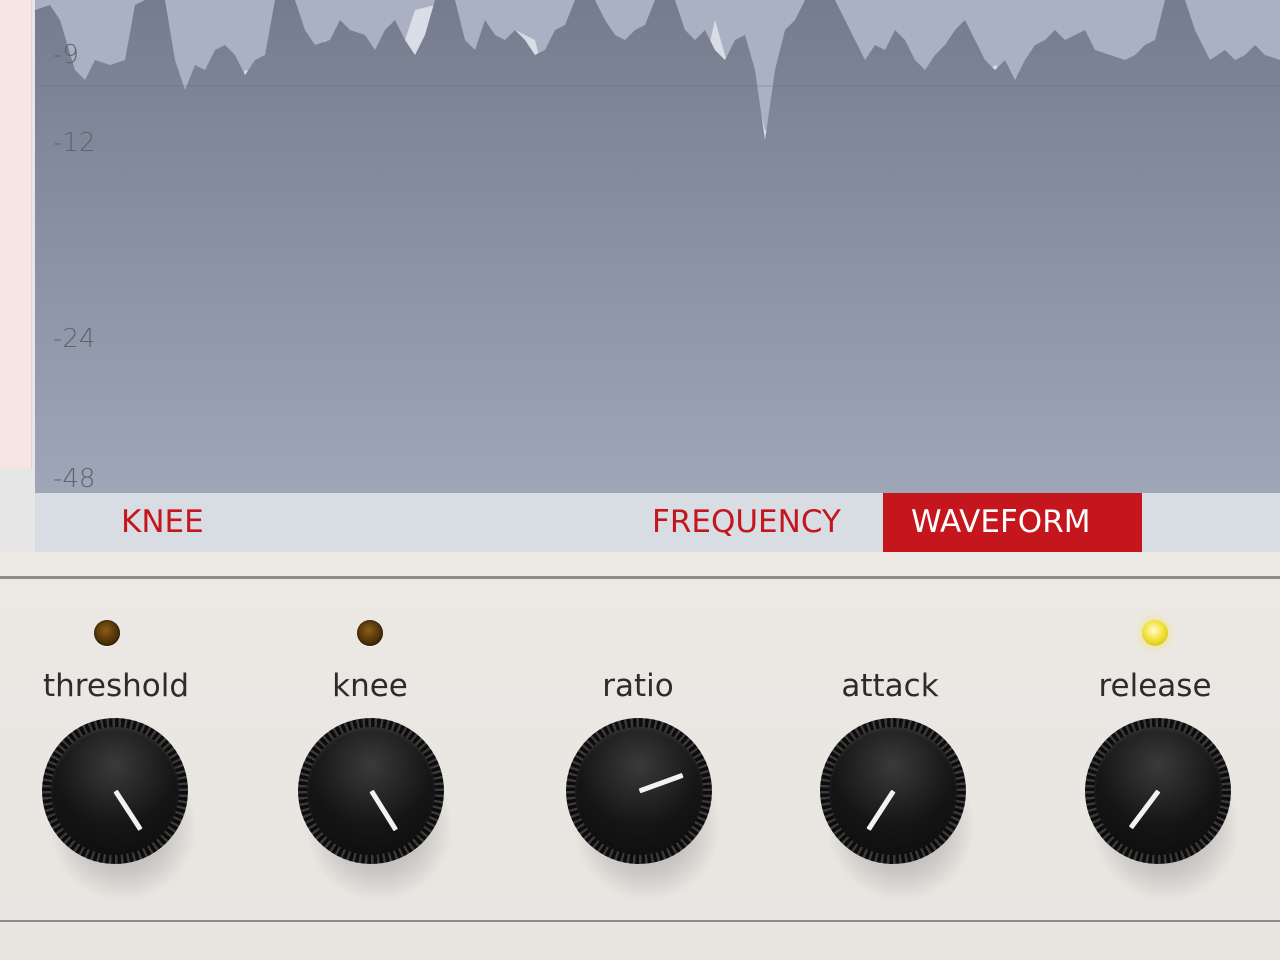  Describe the element at coordinates (644, 810) in the screenshot. I see `ratio-knob` at that location.